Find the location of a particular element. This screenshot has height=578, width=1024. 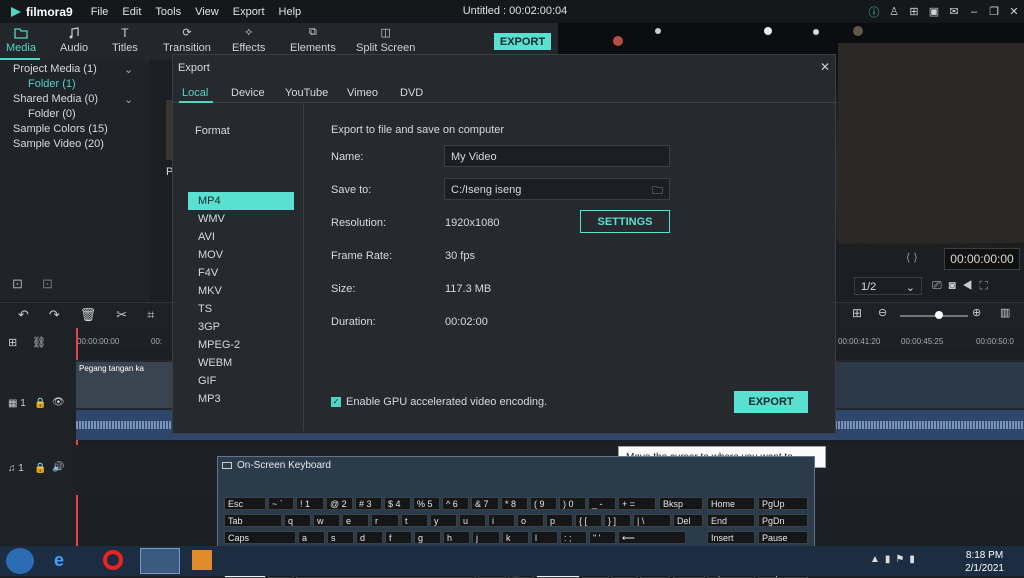

format-mp4: MP4 is located at coordinates (209, 201).